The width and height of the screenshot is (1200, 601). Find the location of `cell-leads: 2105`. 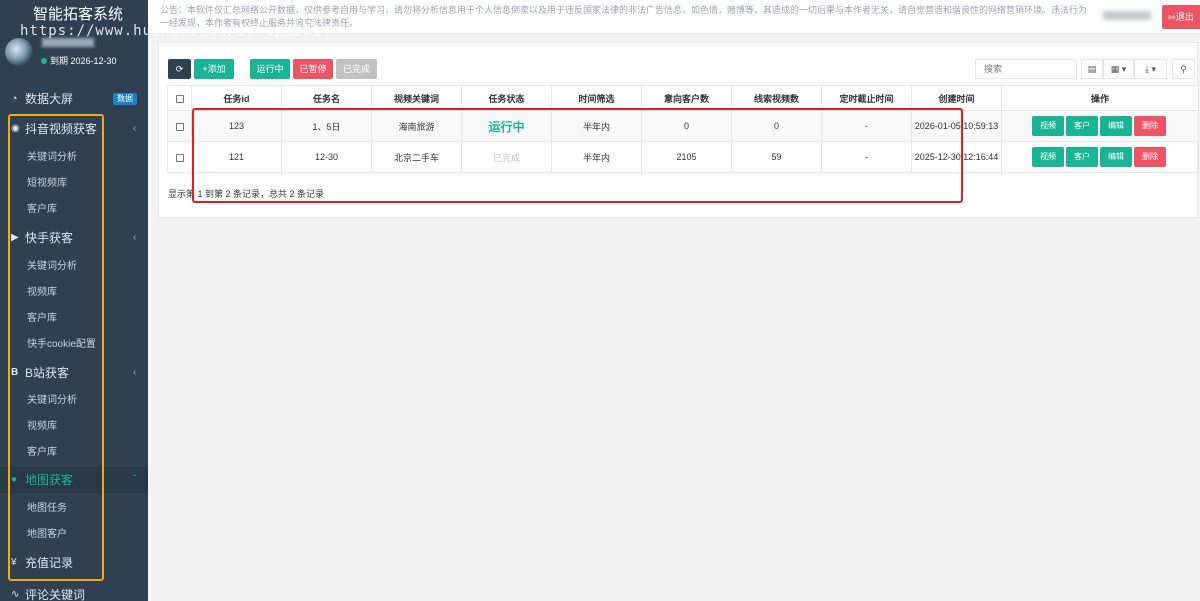

cell-leads: 2105 is located at coordinates (686, 157).